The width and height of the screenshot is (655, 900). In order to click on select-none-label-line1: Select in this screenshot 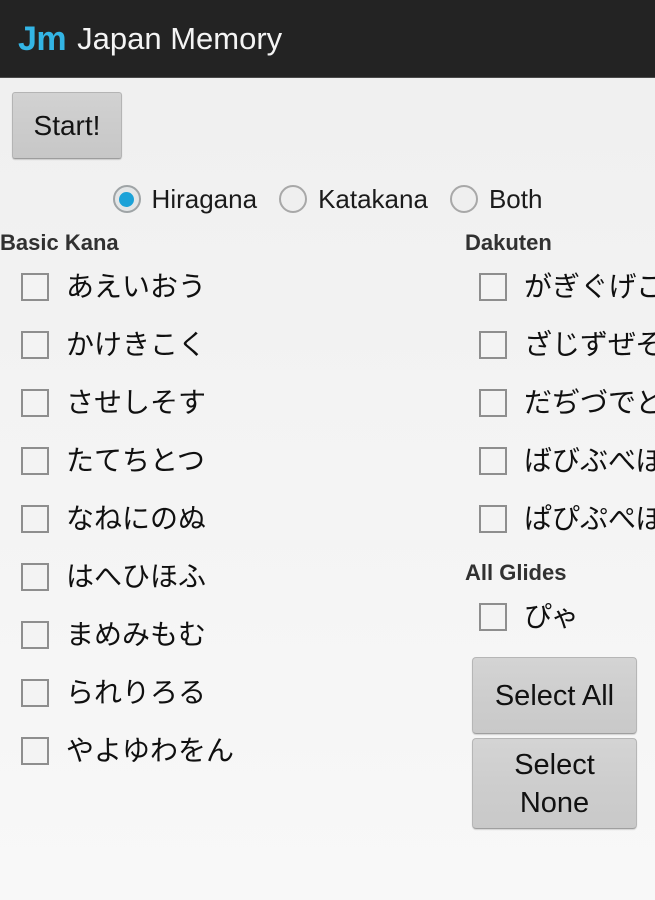, I will do `click(554, 764)`.